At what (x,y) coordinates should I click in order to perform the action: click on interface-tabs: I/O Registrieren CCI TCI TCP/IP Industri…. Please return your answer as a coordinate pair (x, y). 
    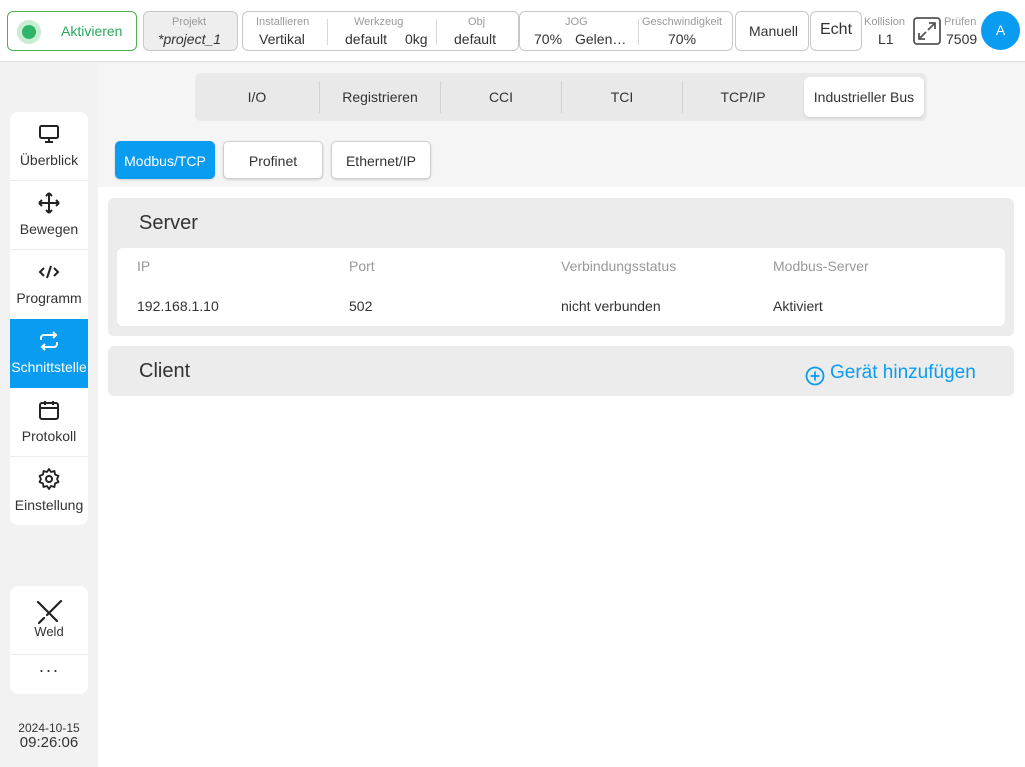
    Looking at the image, I should click on (561, 97).